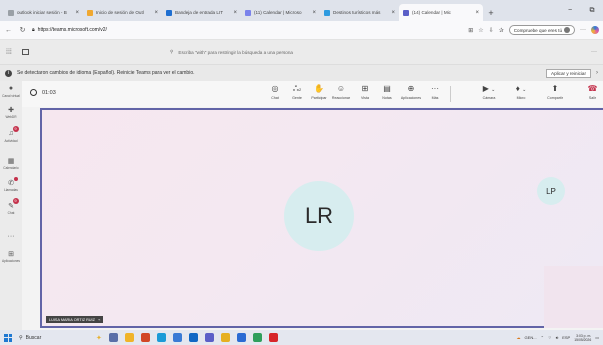  What do you see at coordinates (480, 30) in the screenshot?
I see `favorite-star-icon: ☆` at bounding box center [480, 30].